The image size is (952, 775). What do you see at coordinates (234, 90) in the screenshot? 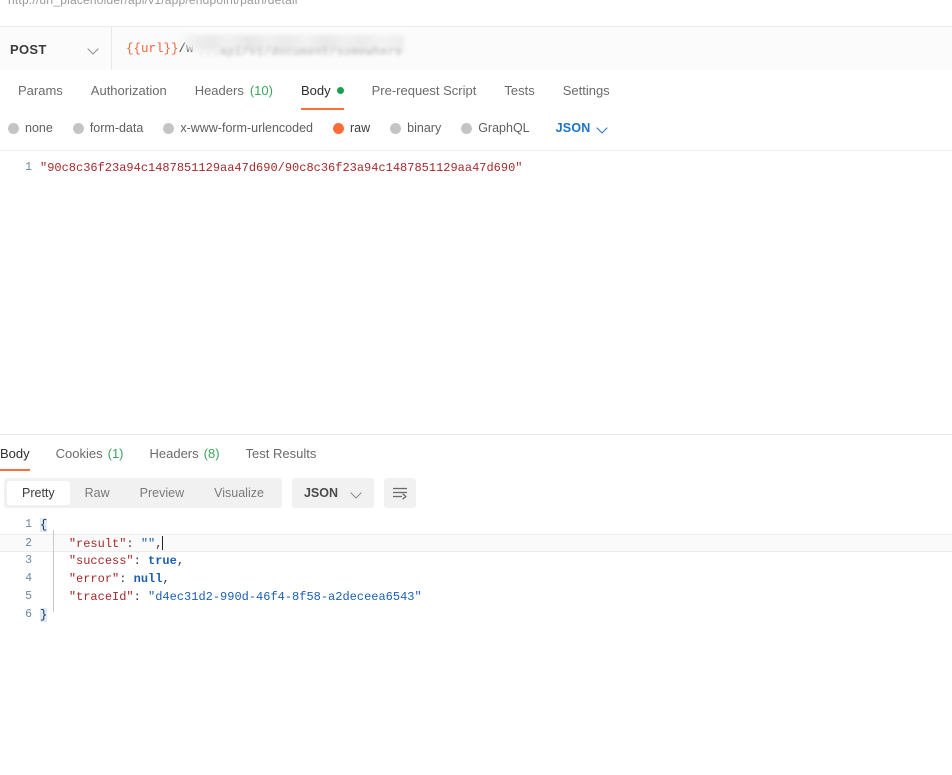
I see `request-tab-headers: Headers (10)` at bounding box center [234, 90].